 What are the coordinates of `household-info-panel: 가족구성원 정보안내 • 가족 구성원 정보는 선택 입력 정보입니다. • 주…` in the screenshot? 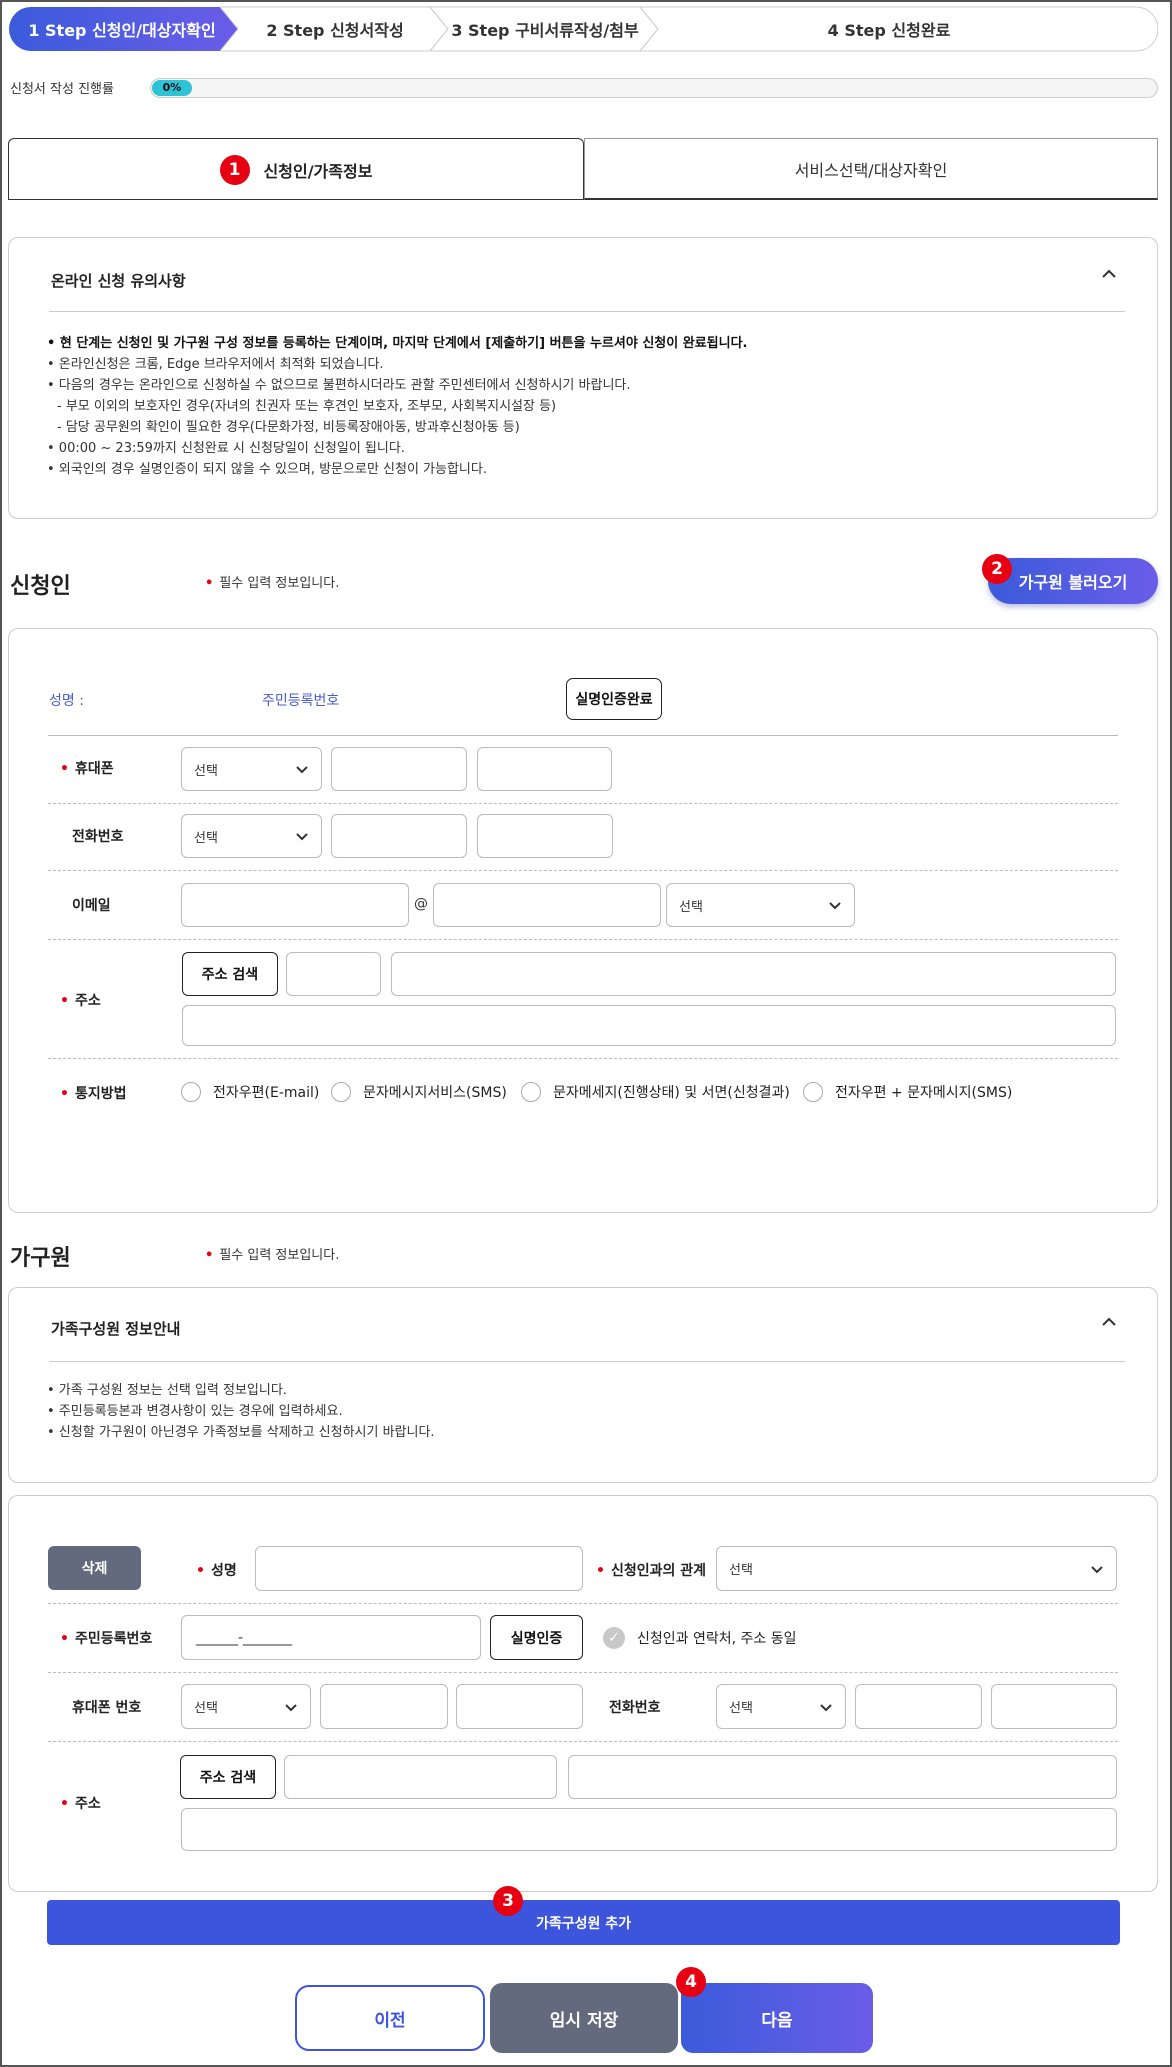 It's located at (583, 1385).